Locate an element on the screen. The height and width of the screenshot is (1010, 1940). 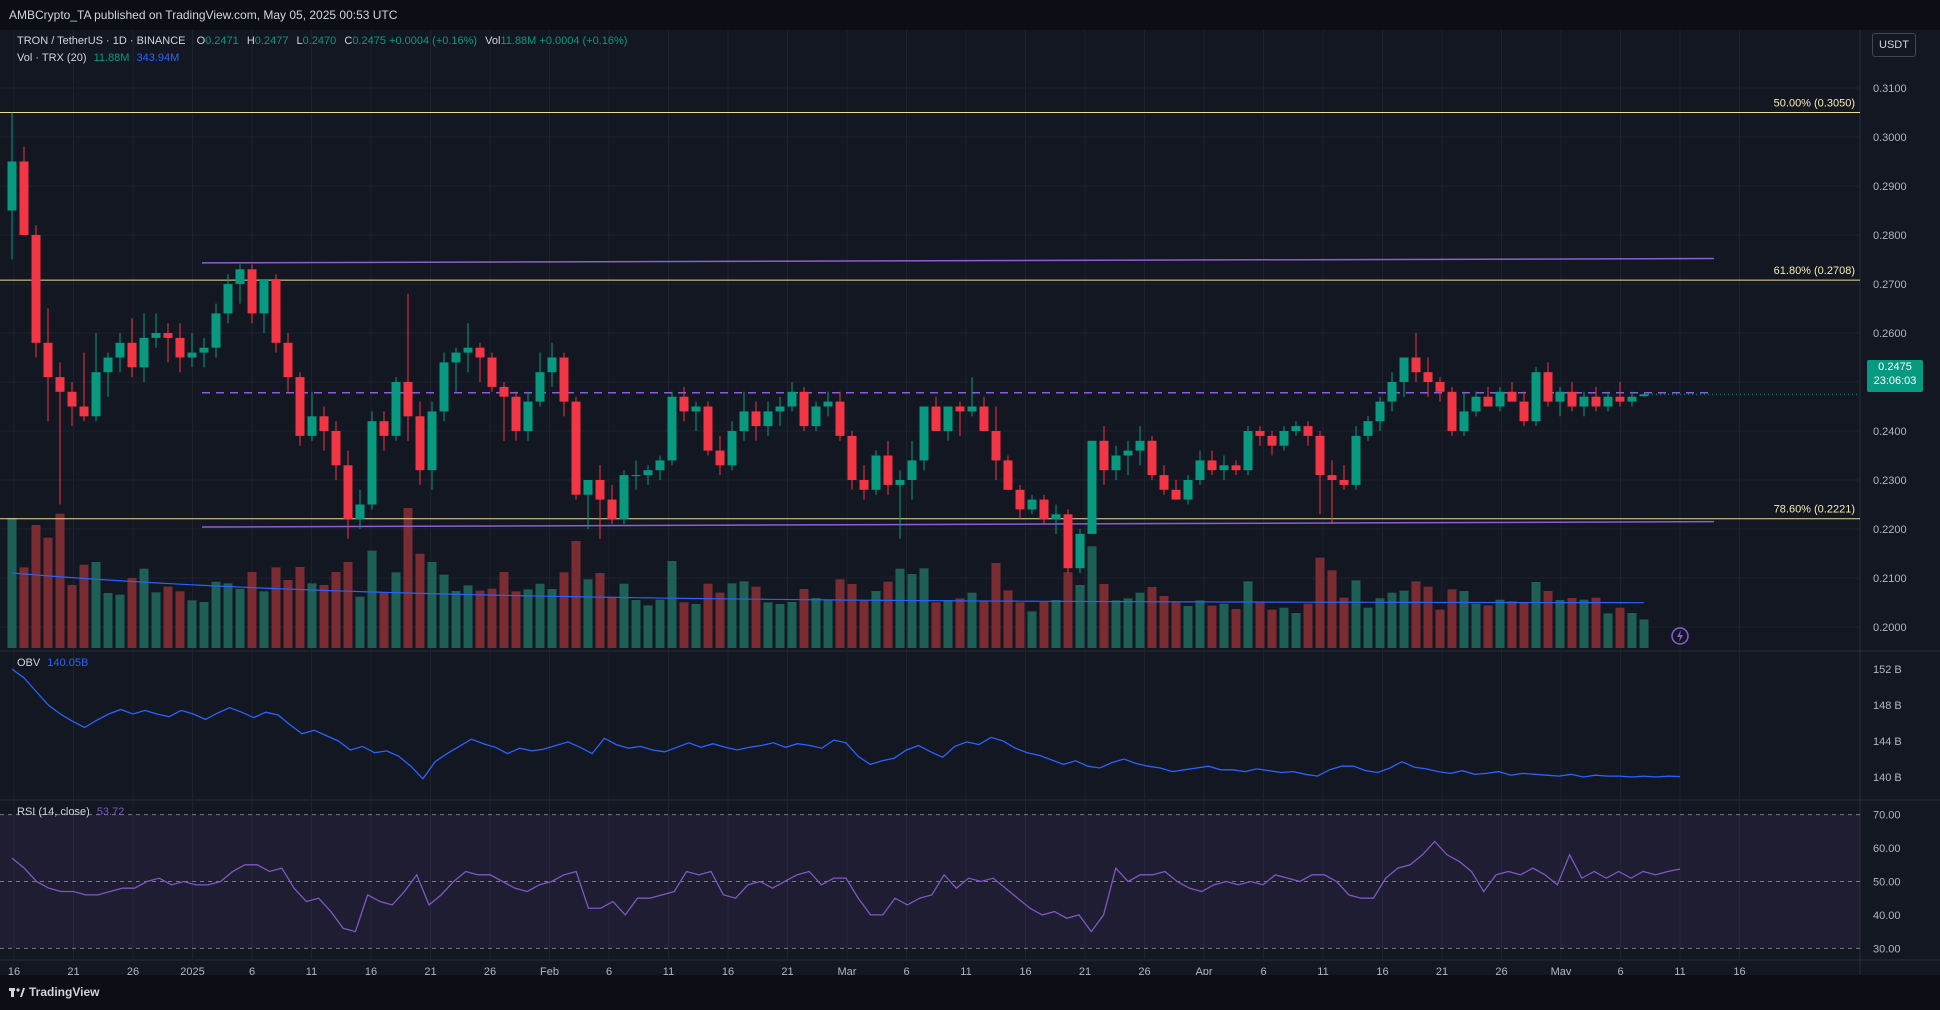
tradingview-logo-icon is located at coordinates (17, 992).